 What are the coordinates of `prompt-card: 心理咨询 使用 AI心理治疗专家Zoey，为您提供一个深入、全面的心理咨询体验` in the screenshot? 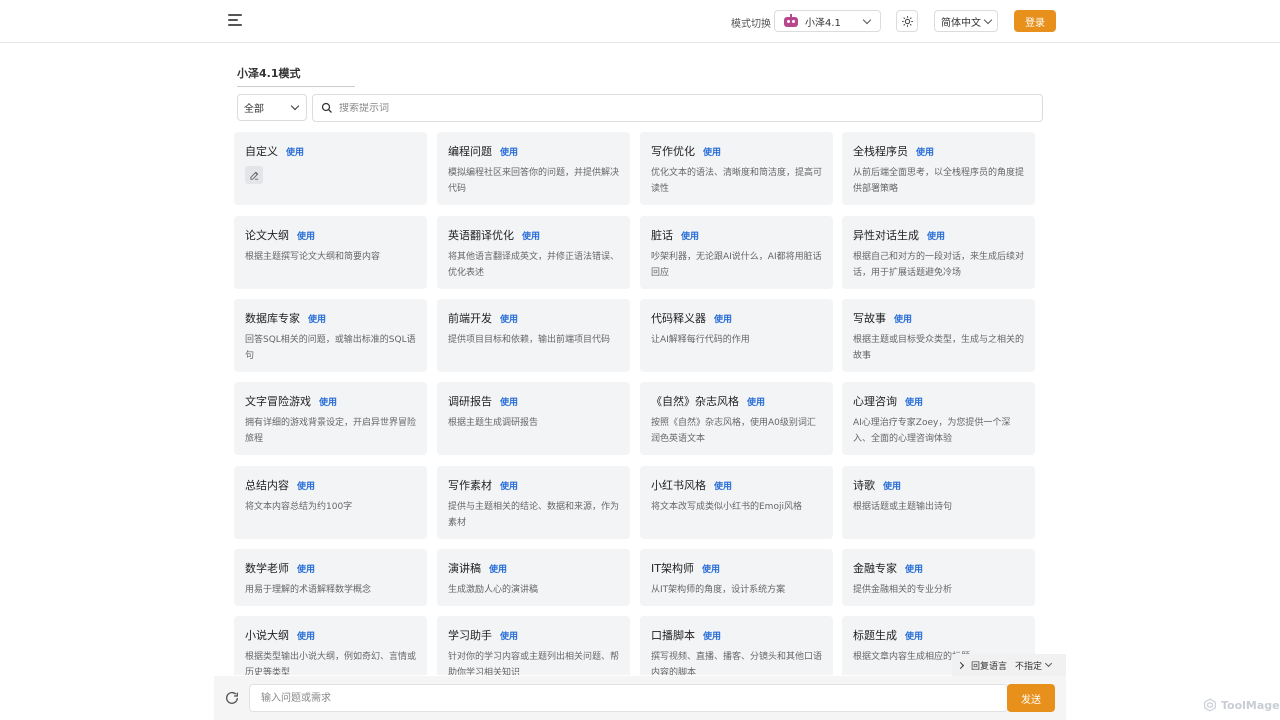 It's located at (938, 418).